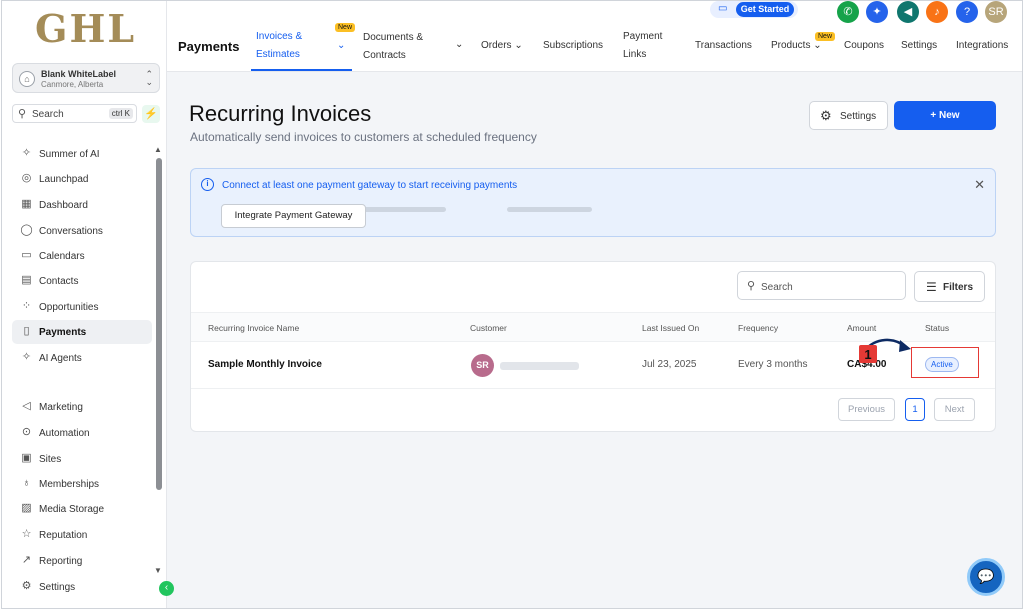  Describe the element at coordinates (26, 406) in the screenshot. I see `send-icon: ◁` at that location.